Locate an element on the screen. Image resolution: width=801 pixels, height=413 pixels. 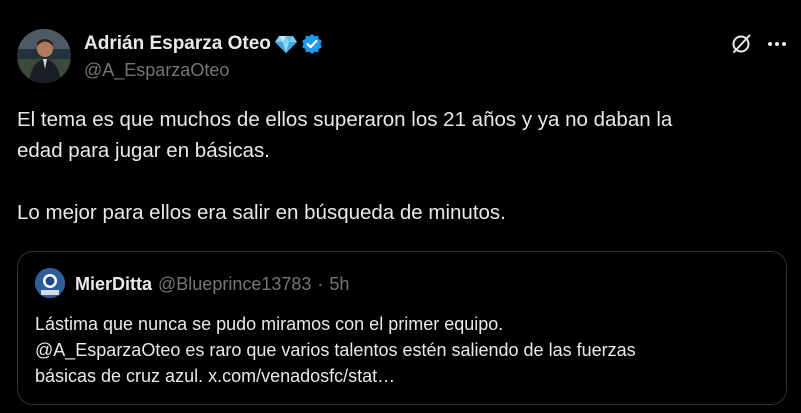
quoted-display-name: MierDitta is located at coordinates (113, 284).